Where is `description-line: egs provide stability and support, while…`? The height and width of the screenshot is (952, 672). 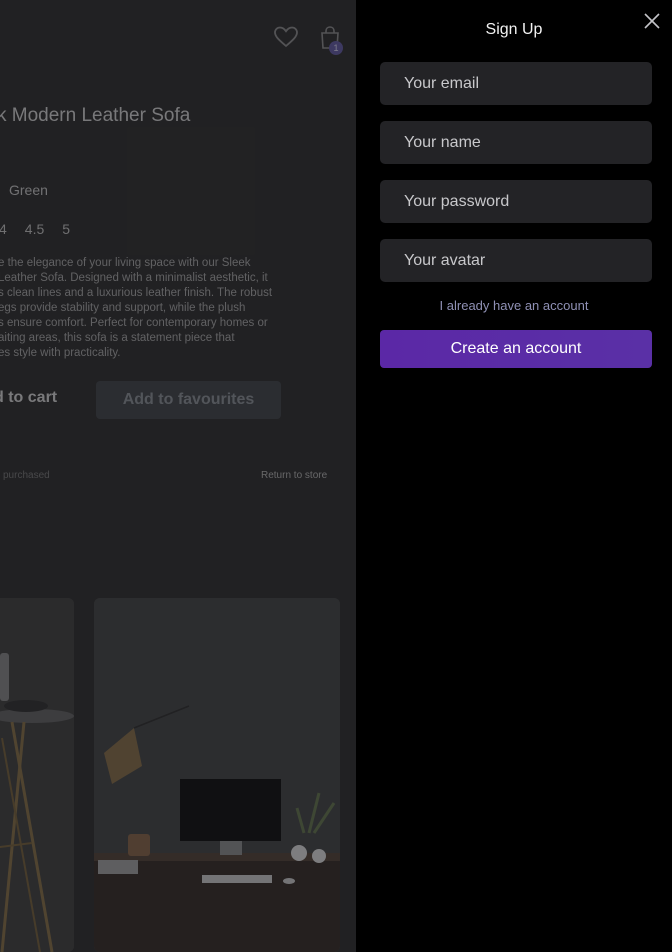
description-line: egs provide stability and support, while… is located at coordinates (123, 308).